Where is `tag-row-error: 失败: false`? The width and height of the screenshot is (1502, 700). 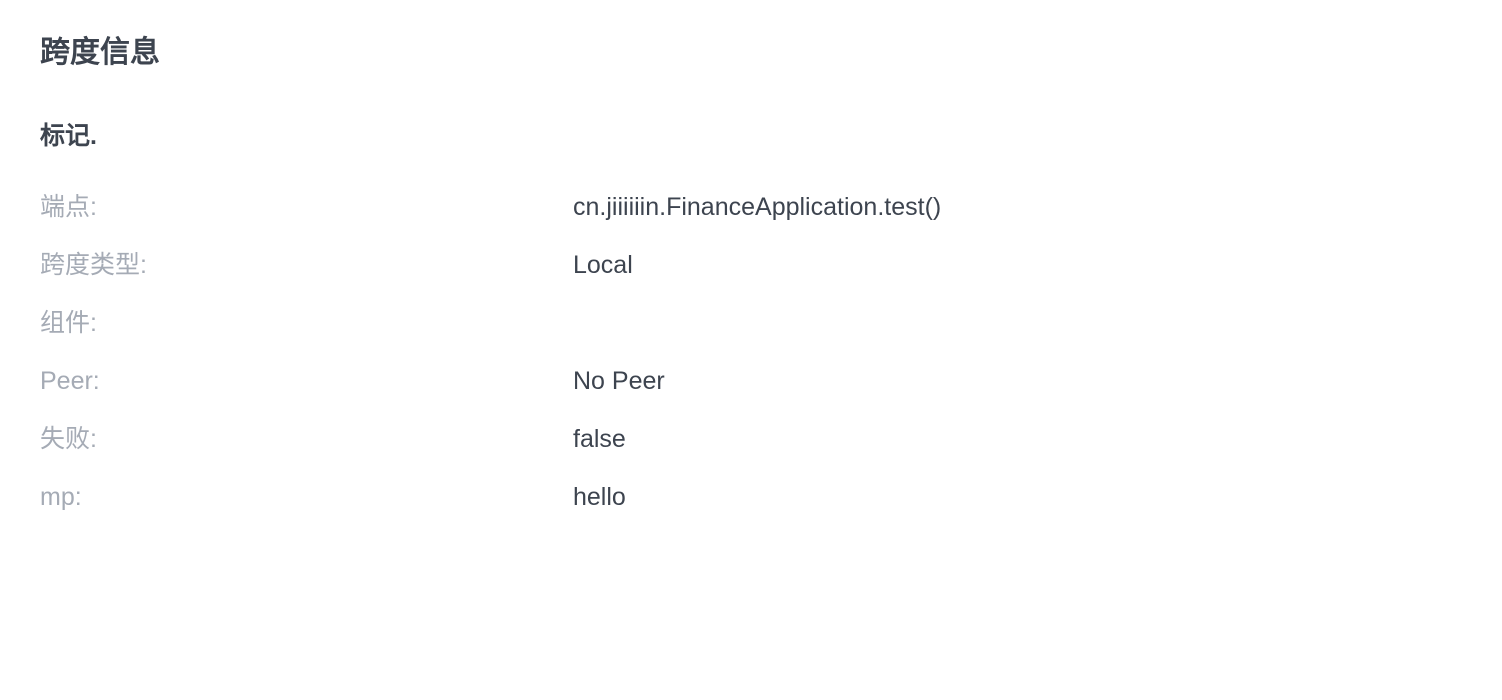 tag-row-error: 失败: false is located at coordinates (750, 451).